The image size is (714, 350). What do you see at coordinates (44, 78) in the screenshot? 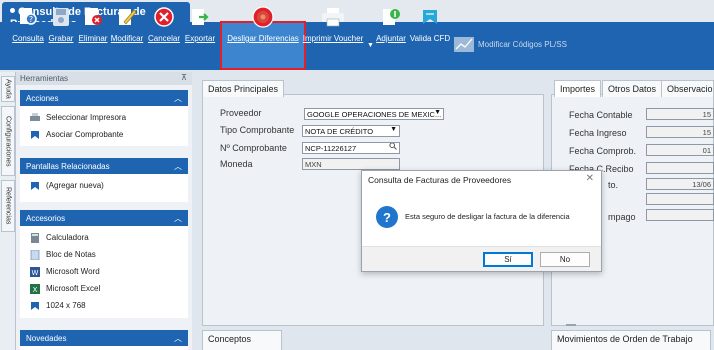
I see `tools-header-label: Herramientas` at bounding box center [44, 78].